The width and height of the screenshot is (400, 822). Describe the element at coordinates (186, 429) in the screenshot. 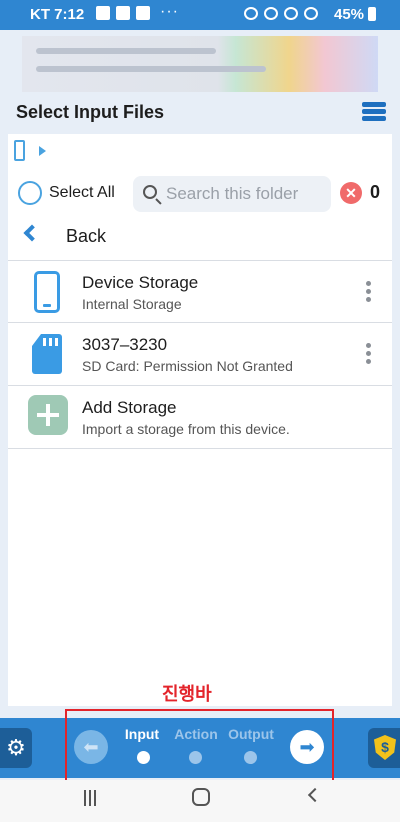

I see `list-item-subtitle: Import a storage from this device.` at that location.